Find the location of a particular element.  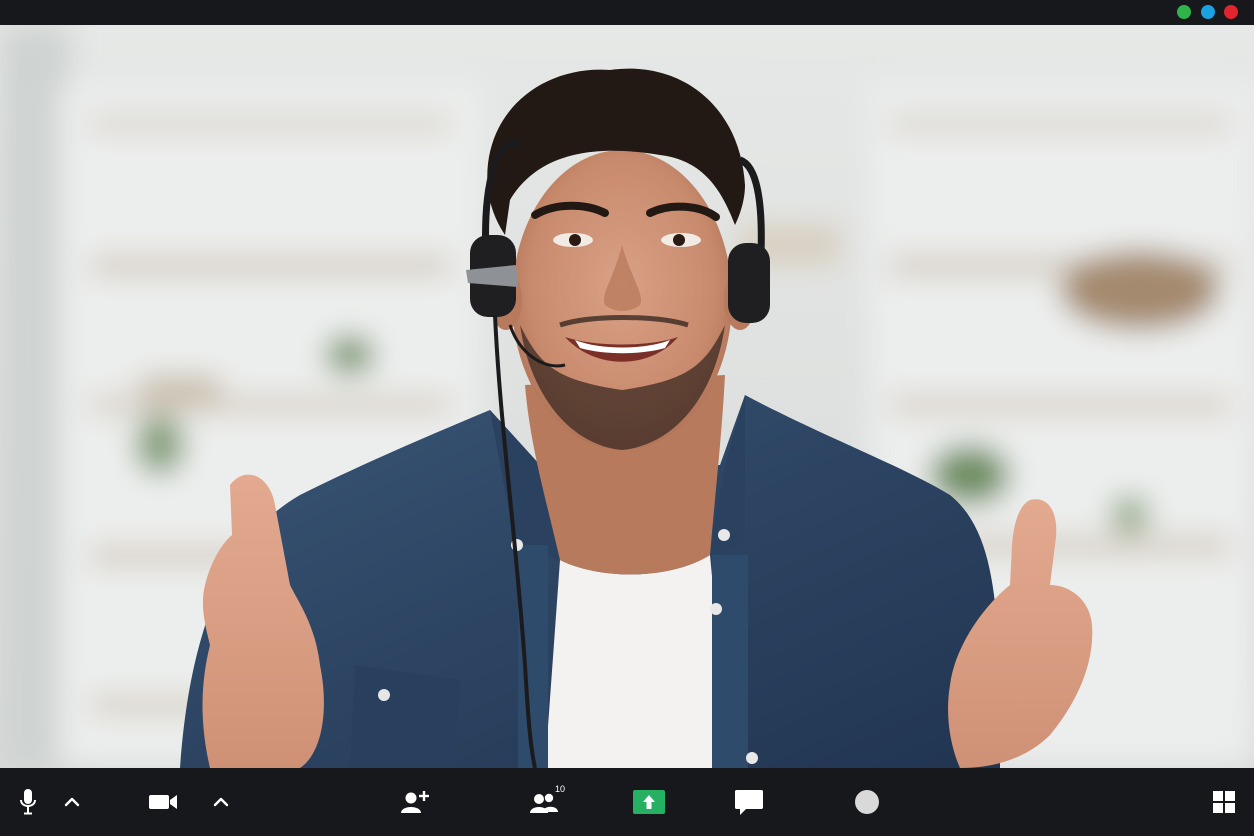

video-options-button is located at coordinates (221, 802).